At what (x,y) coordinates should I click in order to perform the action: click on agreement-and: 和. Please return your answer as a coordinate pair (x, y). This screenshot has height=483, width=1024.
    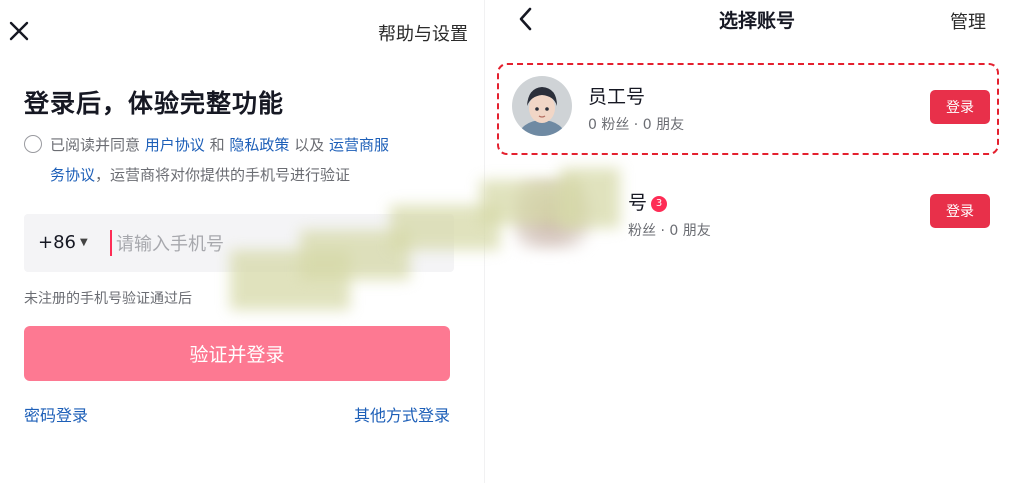
    Looking at the image, I should click on (217, 145).